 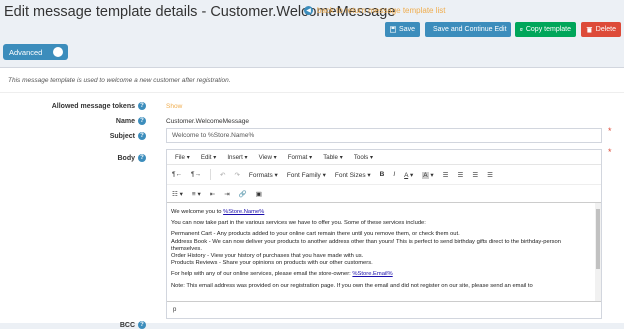 What do you see at coordinates (605, 29) in the screenshot?
I see `delete-button-label: Delete` at bounding box center [605, 29].